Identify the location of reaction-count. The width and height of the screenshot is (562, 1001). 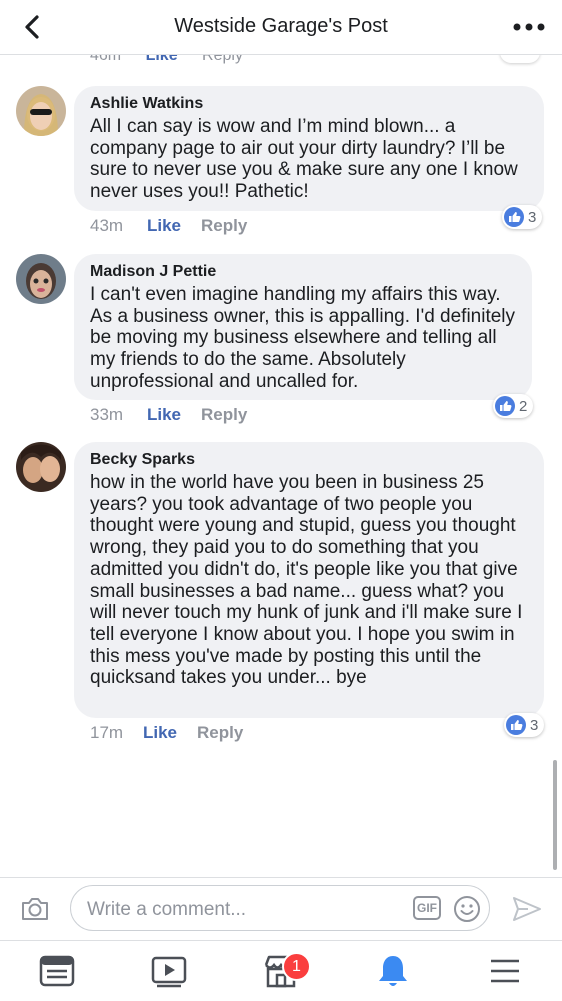
(520, 59).